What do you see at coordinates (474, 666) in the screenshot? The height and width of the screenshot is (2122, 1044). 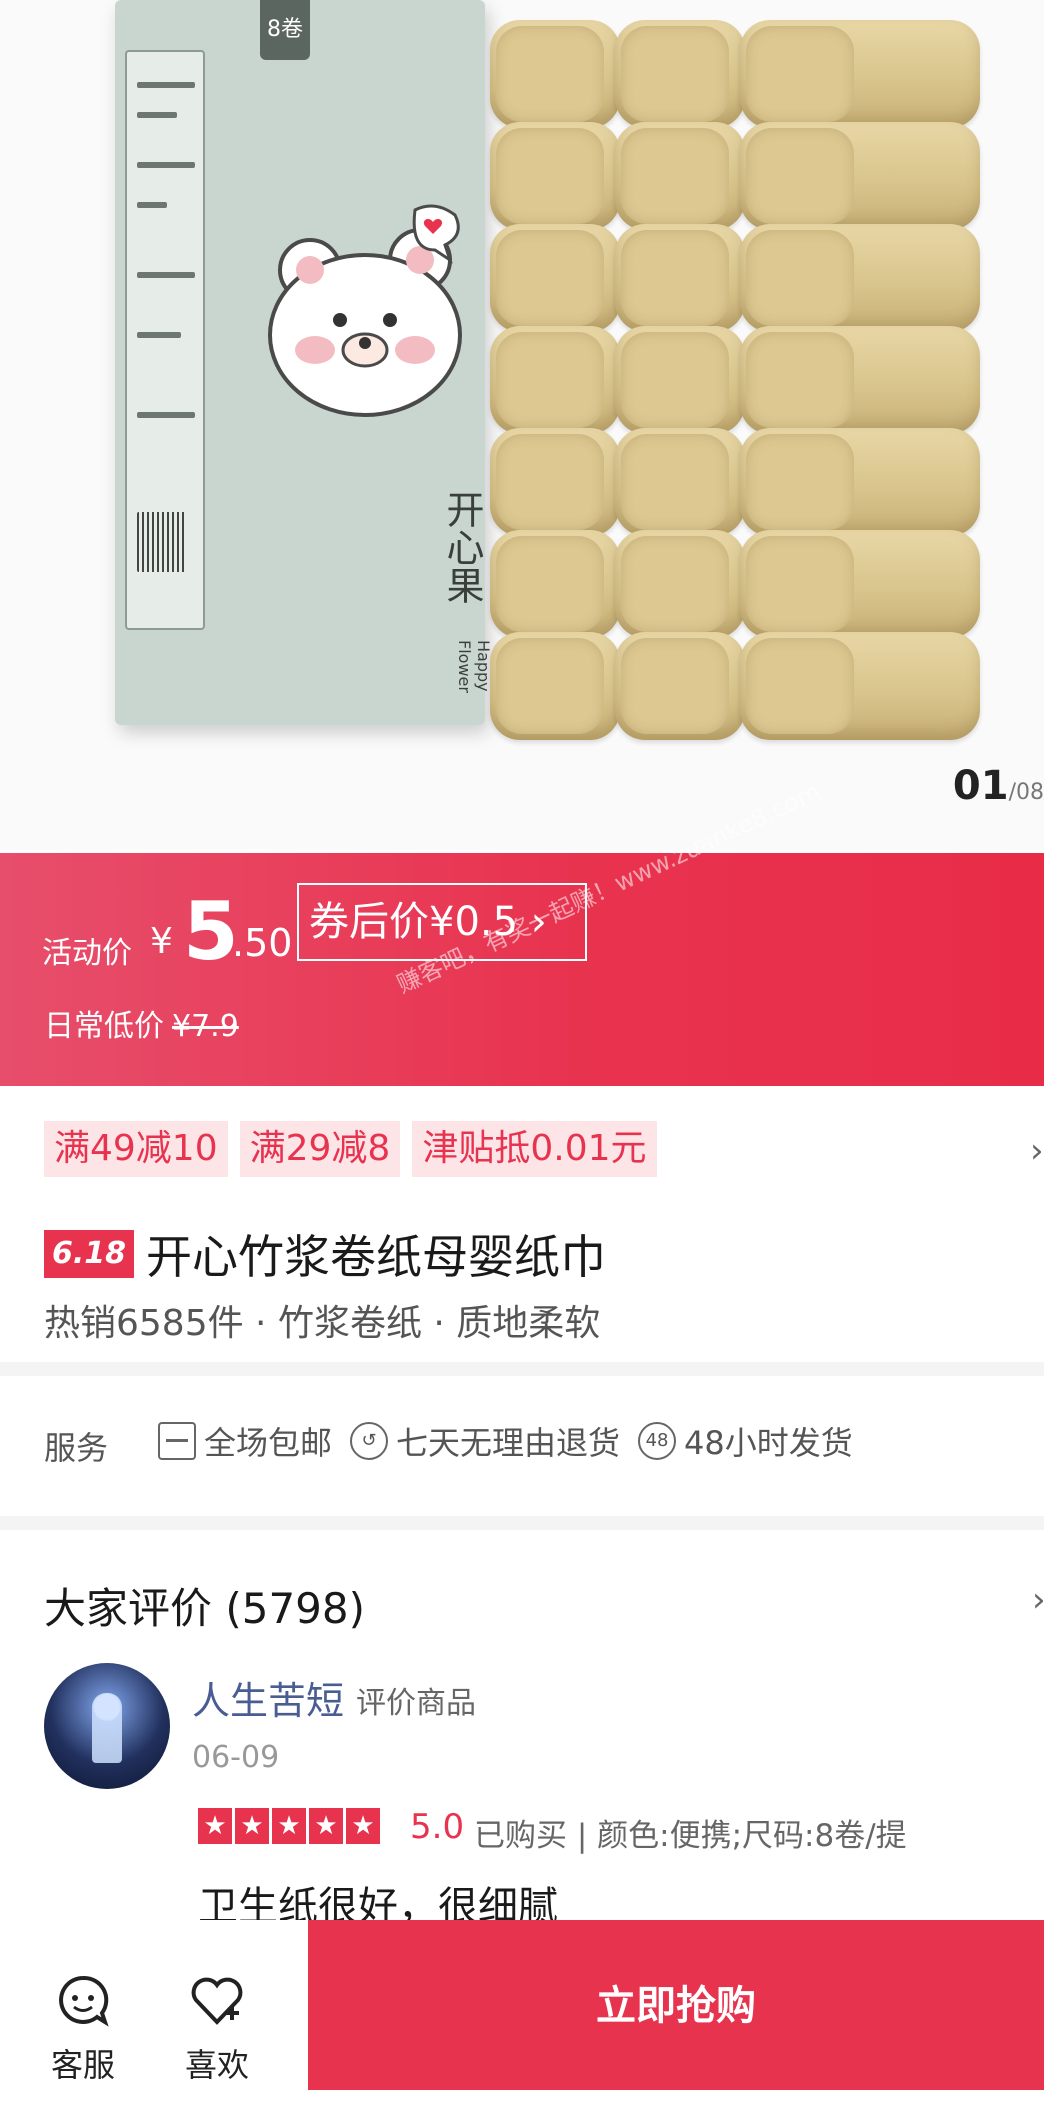 I see `brand-logo-en: Happy Flower` at bounding box center [474, 666].